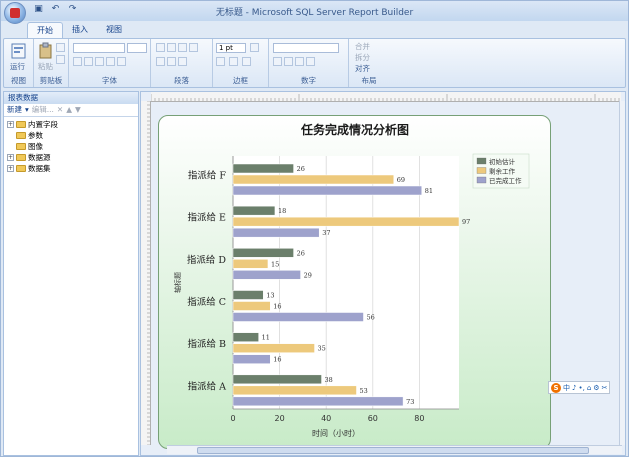 This screenshot has height=457, width=629. I want to click on border-none-icon, so click(246, 61).